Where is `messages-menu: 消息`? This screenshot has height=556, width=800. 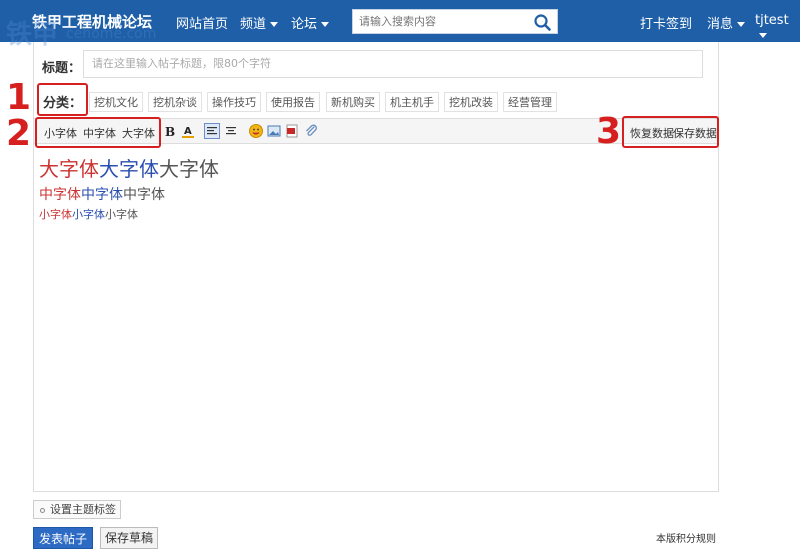
messages-menu: 消息 is located at coordinates (726, 22).